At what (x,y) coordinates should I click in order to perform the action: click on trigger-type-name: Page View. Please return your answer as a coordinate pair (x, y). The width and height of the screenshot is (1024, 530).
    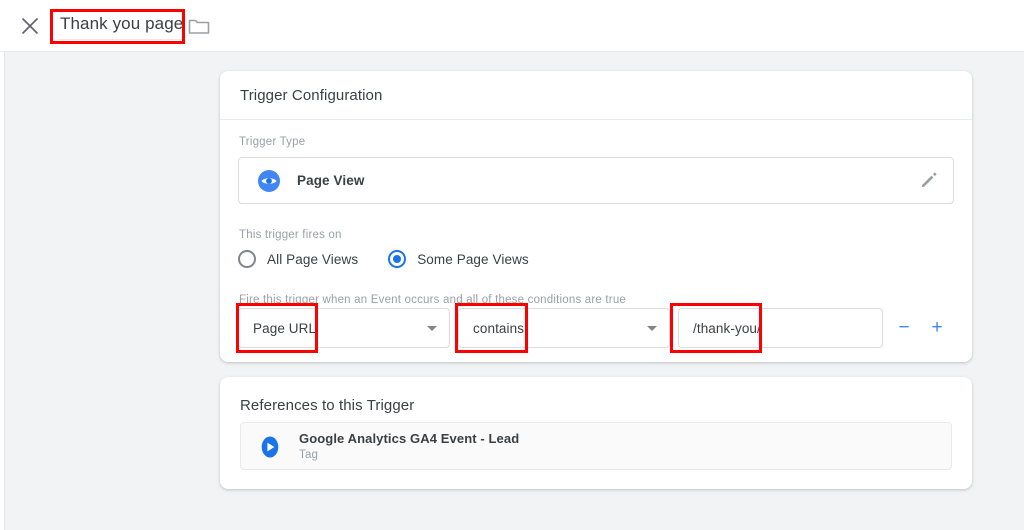
    Looking at the image, I should click on (331, 180).